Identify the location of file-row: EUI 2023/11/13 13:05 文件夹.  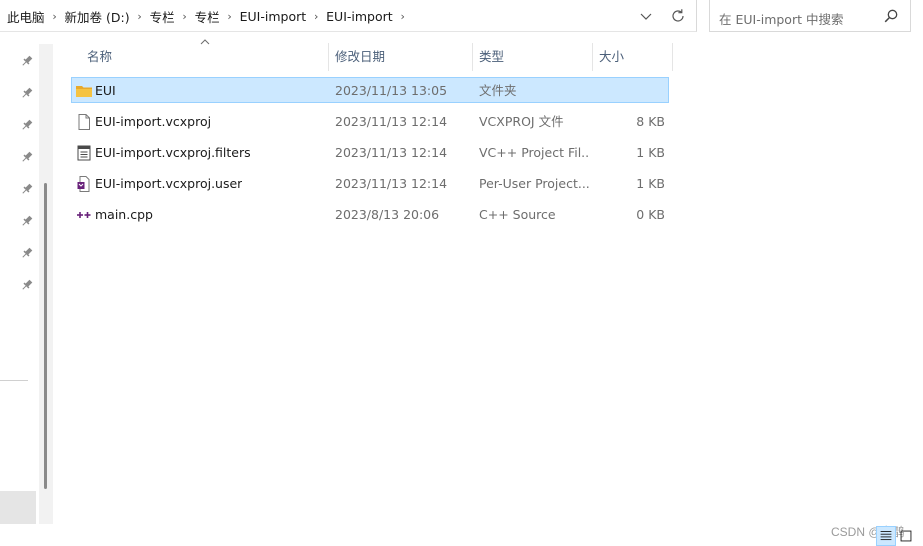
(370, 90).